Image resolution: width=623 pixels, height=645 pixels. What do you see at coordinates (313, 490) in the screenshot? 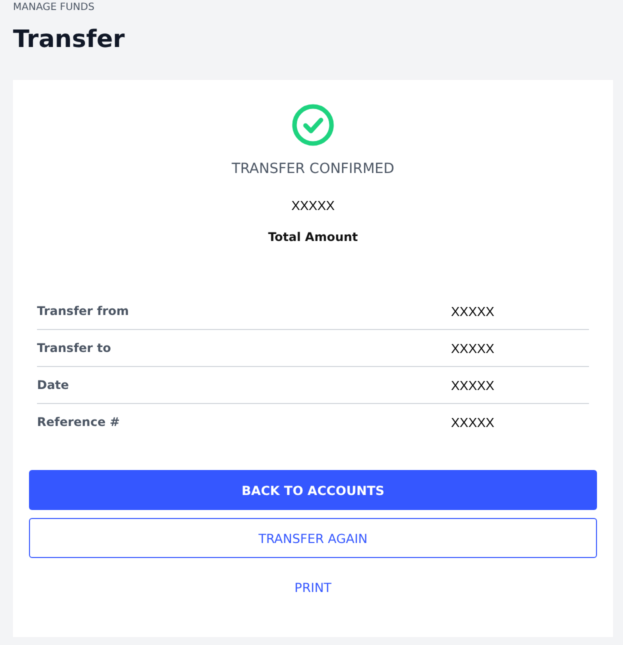
I see `back-button: BACK TO ACCOUNTS` at bounding box center [313, 490].